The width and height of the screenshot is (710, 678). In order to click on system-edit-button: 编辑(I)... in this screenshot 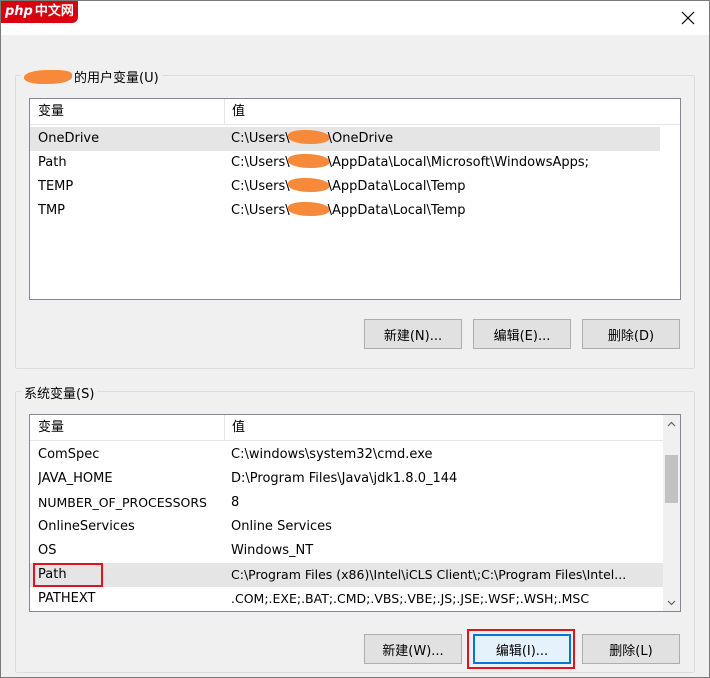, I will do `click(522, 649)`.